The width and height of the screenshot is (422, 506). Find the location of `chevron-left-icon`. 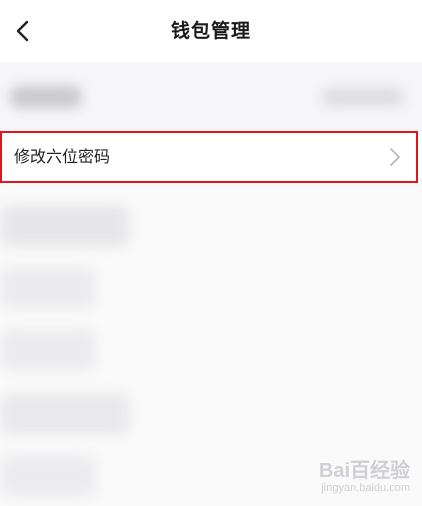

chevron-left-icon is located at coordinates (22, 31).